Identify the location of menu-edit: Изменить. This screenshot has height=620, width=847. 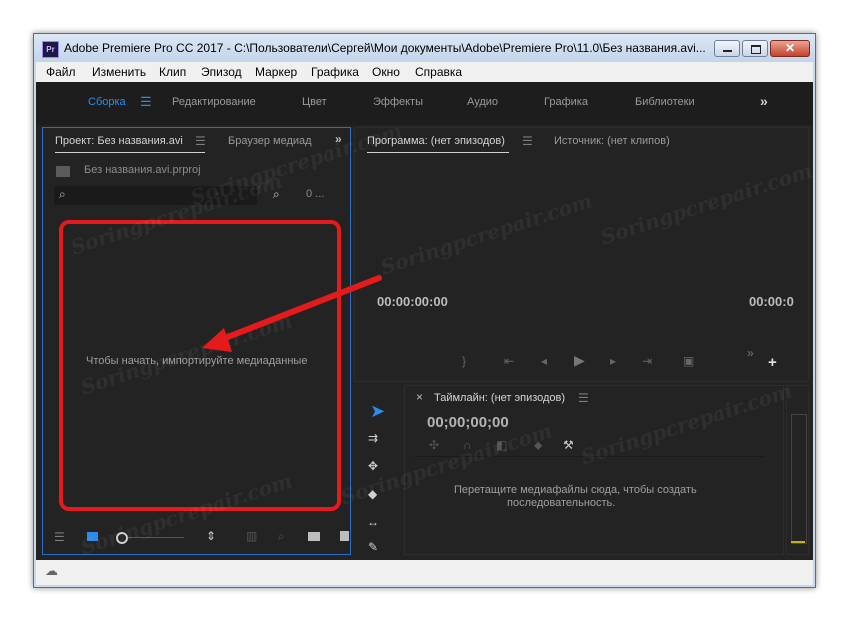
(119, 72).